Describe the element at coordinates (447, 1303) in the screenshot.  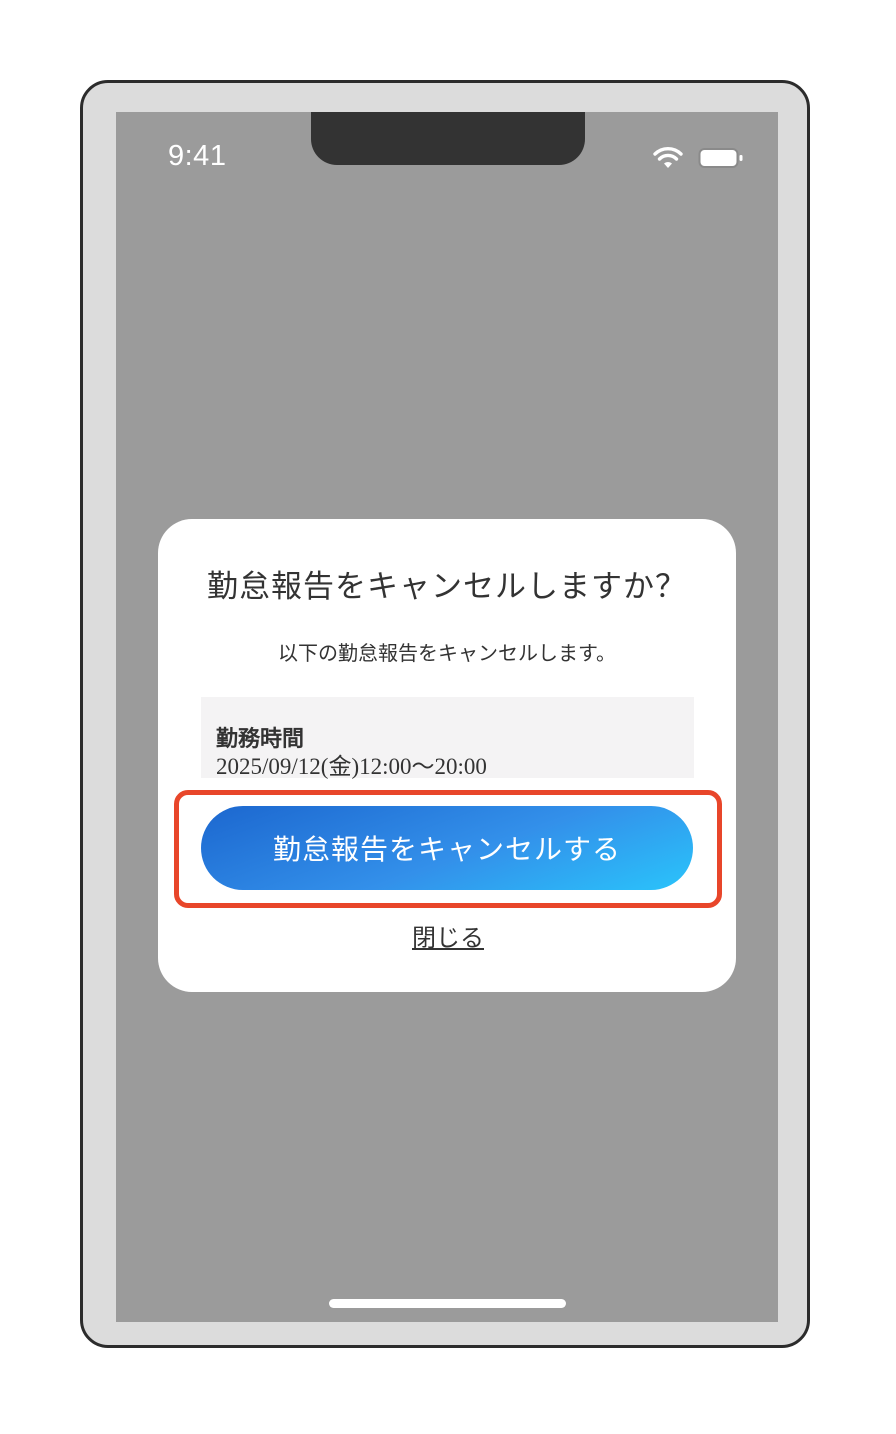
I see `home-indicator` at that location.